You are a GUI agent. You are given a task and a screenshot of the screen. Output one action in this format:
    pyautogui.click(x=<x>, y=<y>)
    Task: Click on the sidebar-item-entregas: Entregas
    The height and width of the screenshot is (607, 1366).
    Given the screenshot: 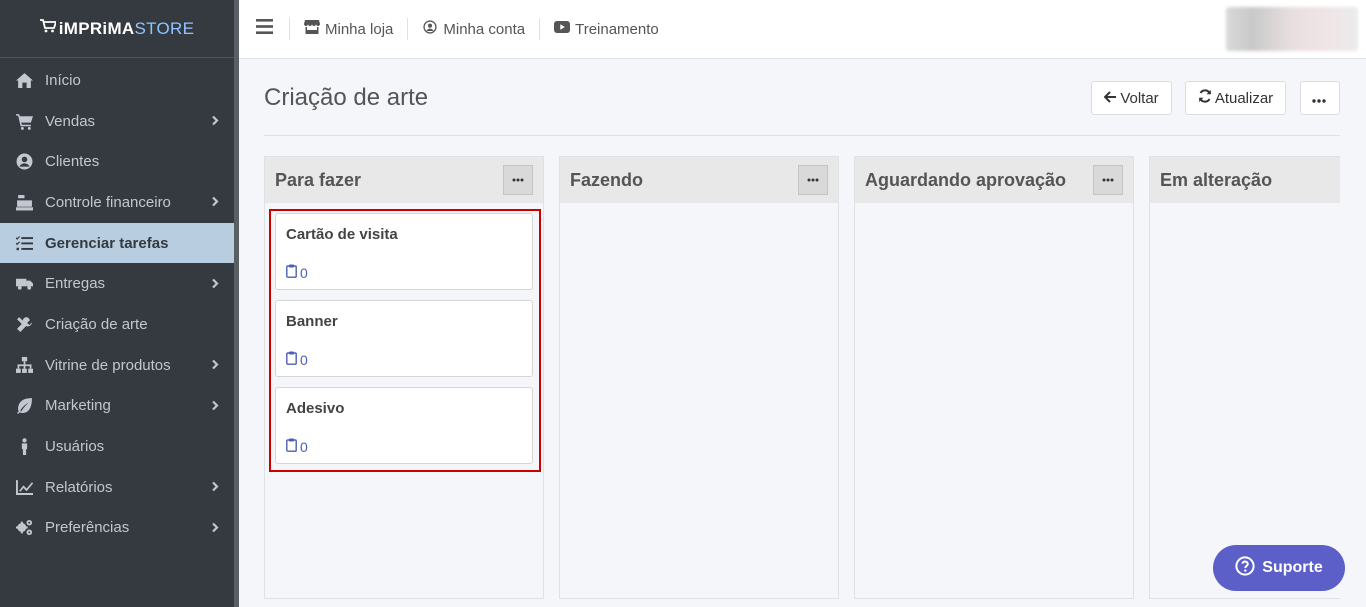 What is the action you would take?
    pyautogui.click(x=117, y=283)
    